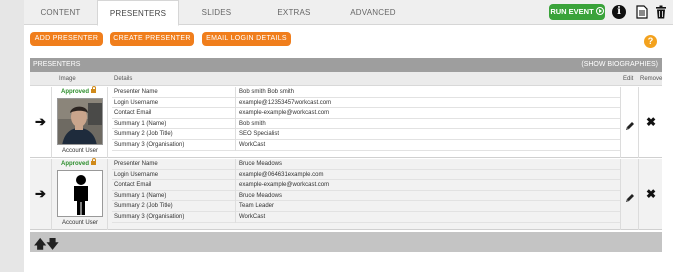 Image resolution: width=673 pixels, height=272 pixels. I want to click on tab-extras: EXTRAS, so click(294, 12).